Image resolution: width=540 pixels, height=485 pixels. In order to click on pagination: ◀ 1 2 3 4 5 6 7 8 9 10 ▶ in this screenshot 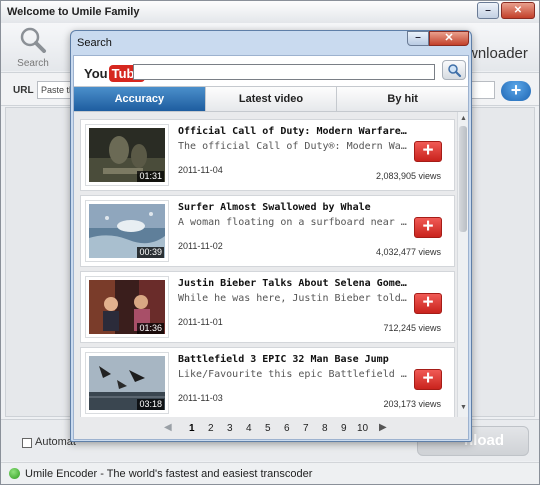, I will do `click(271, 428)`.